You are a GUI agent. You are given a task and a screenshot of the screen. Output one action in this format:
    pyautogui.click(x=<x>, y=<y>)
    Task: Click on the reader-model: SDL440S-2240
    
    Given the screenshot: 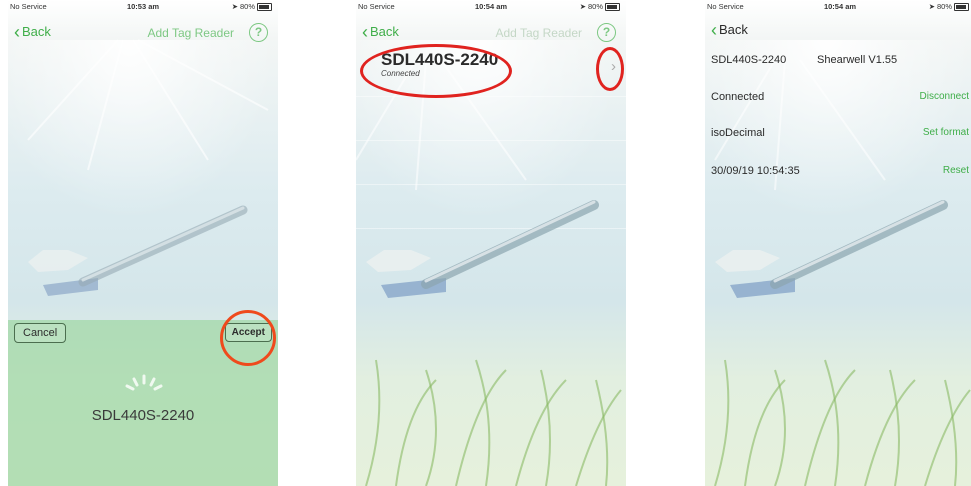 What is the action you would take?
    pyautogui.click(x=749, y=60)
    